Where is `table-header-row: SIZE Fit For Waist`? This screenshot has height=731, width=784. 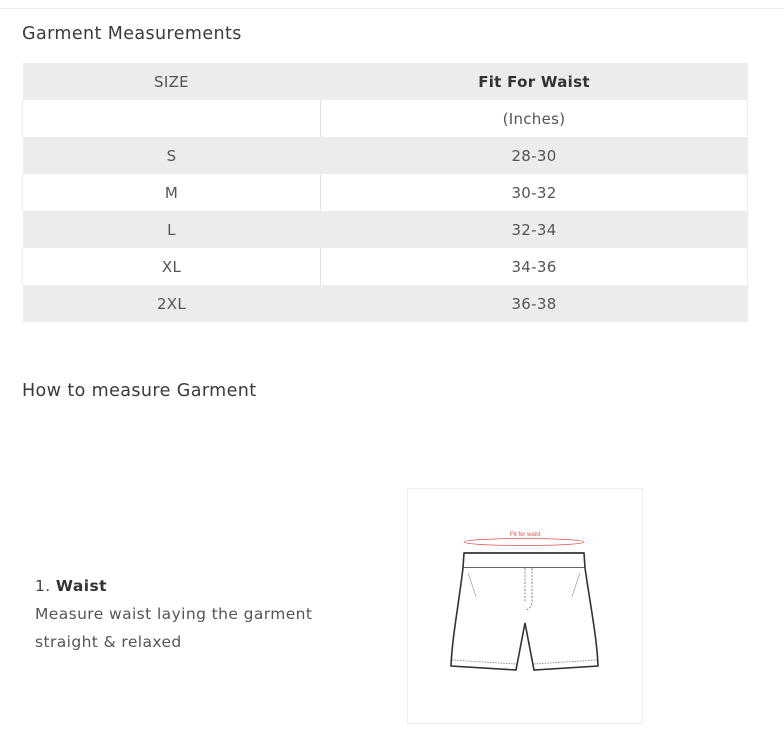 table-header-row: SIZE Fit For Waist is located at coordinates (385, 81).